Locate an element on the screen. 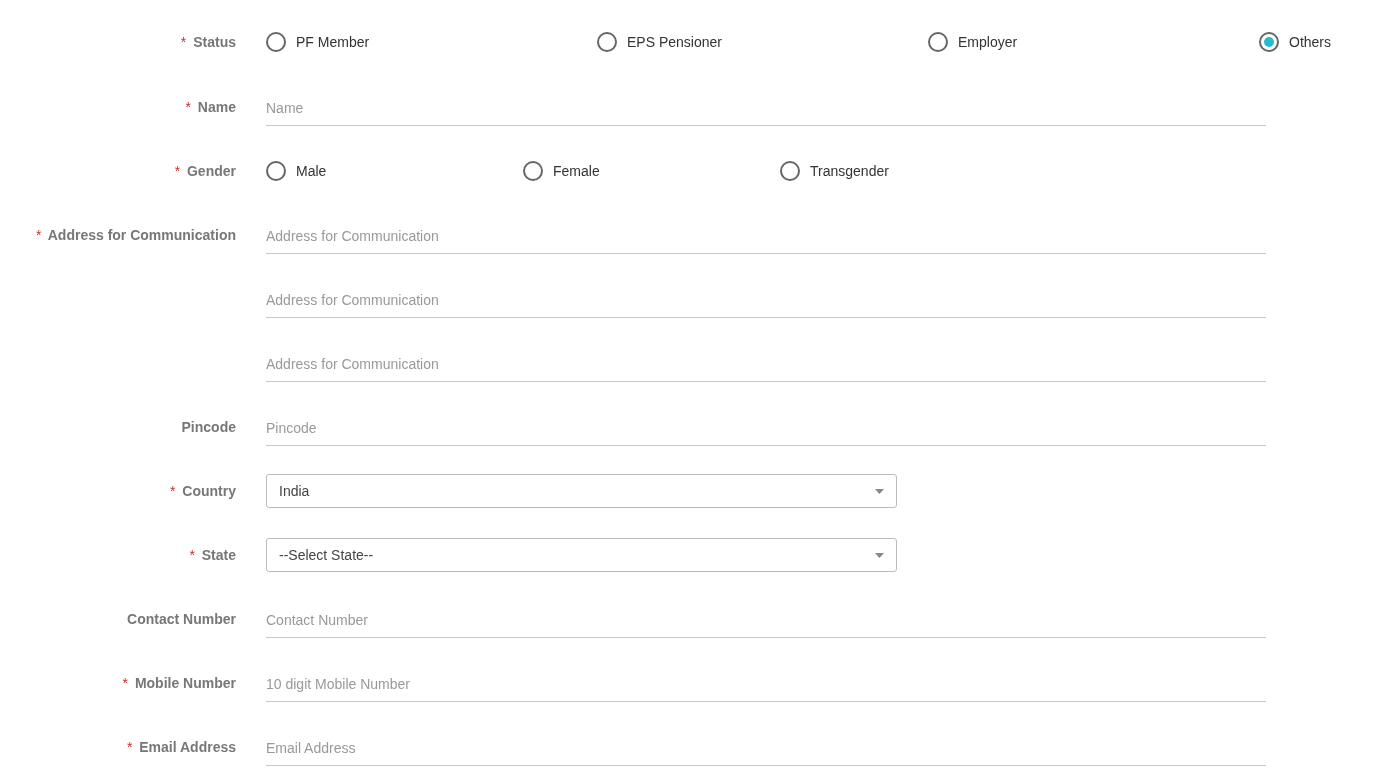  field-label: State is located at coordinates (218, 555).